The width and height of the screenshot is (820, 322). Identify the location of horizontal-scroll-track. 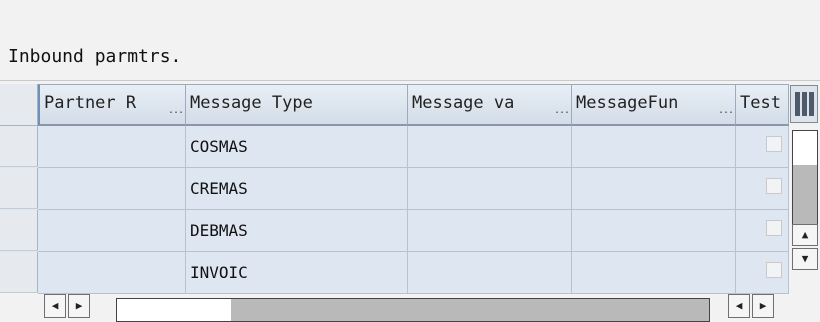
(413, 310).